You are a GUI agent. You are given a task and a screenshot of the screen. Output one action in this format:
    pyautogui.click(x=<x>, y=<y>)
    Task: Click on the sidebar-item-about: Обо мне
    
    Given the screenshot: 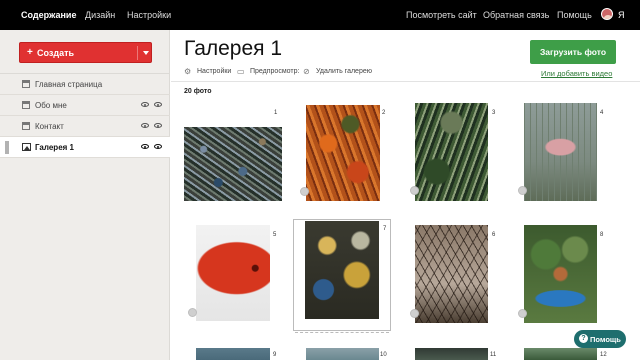 What is the action you would take?
    pyautogui.click(x=85, y=105)
    